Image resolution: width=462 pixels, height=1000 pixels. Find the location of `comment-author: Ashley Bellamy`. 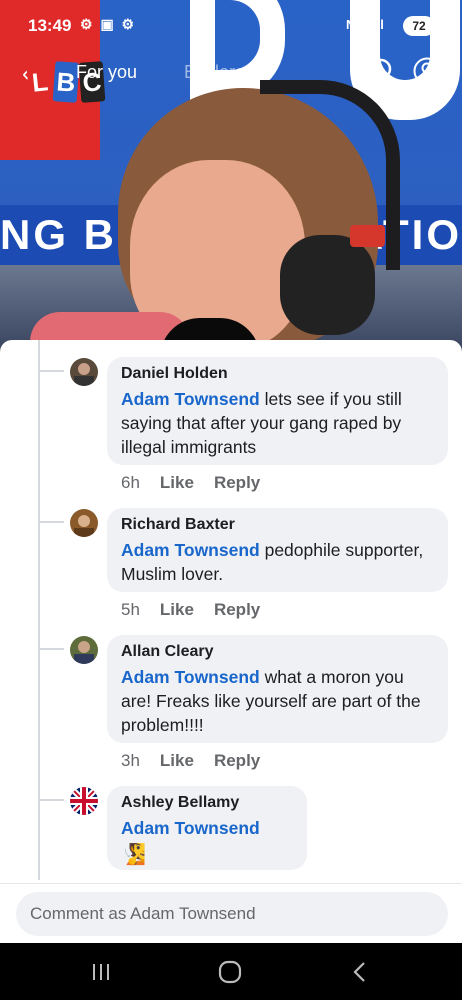

comment-author: Ashley Bellamy is located at coordinates (207, 803).